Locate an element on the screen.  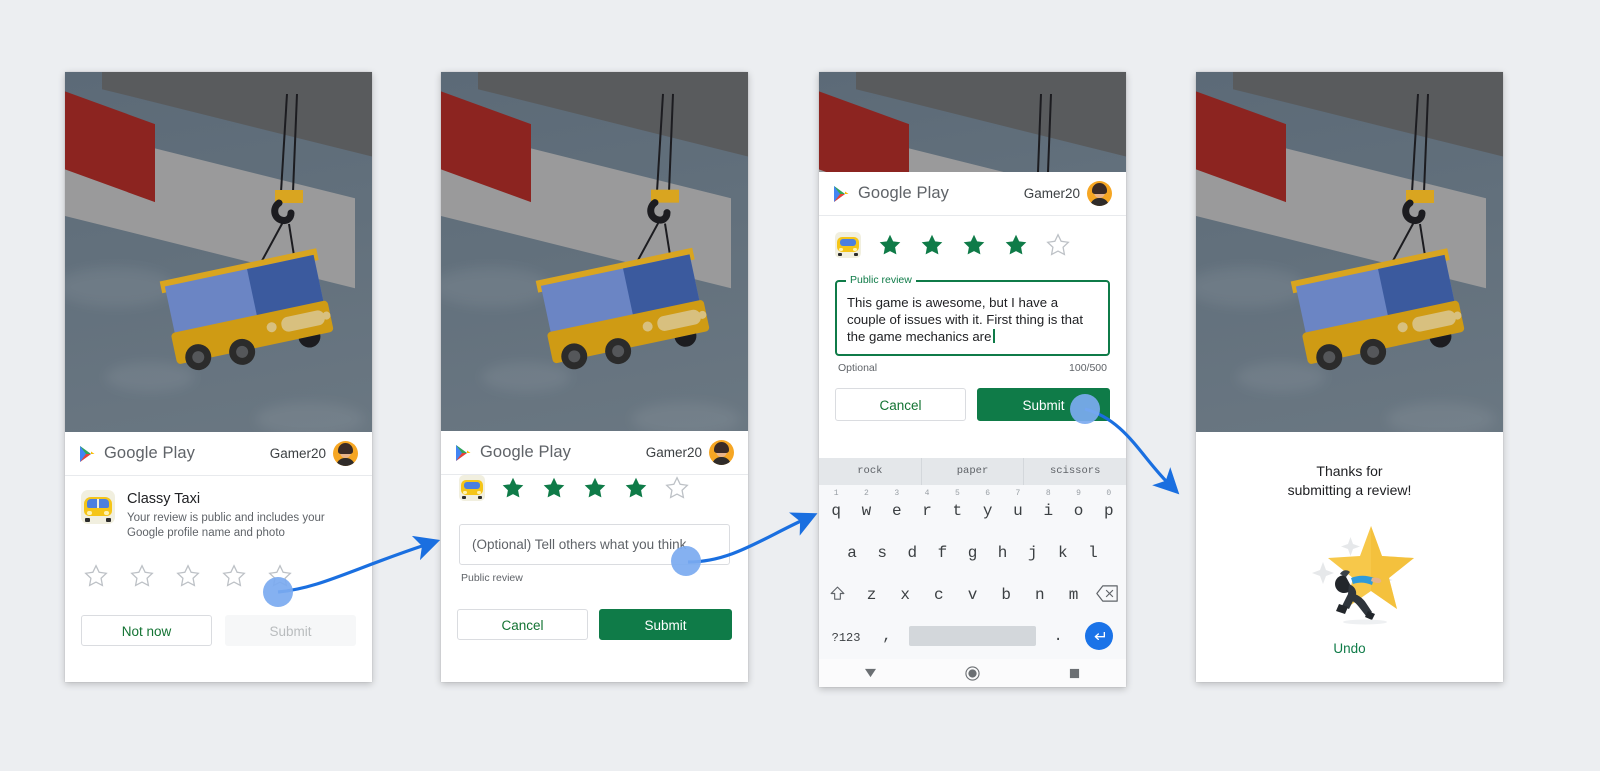
enter-button is located at coordinates (1098, 636).